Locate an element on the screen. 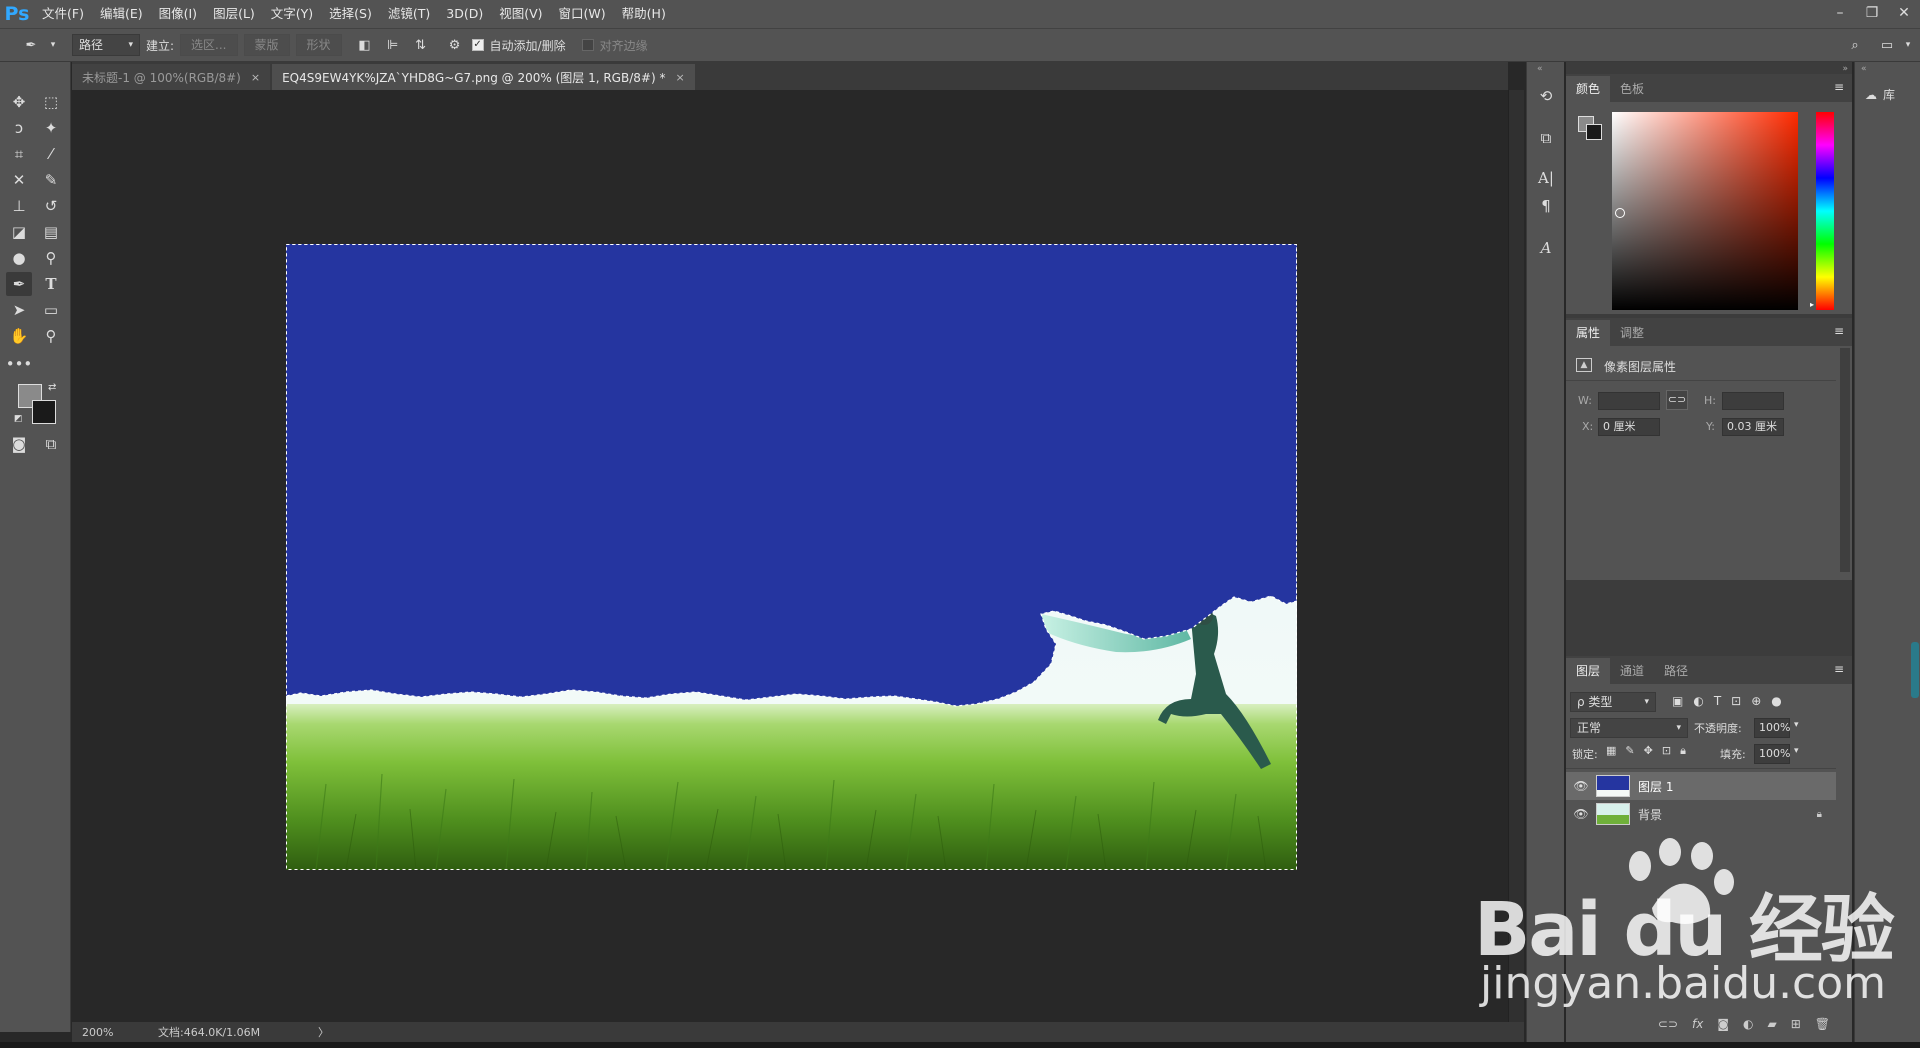  layer-name: 图层 1 is located at coordinates (1655, 786).